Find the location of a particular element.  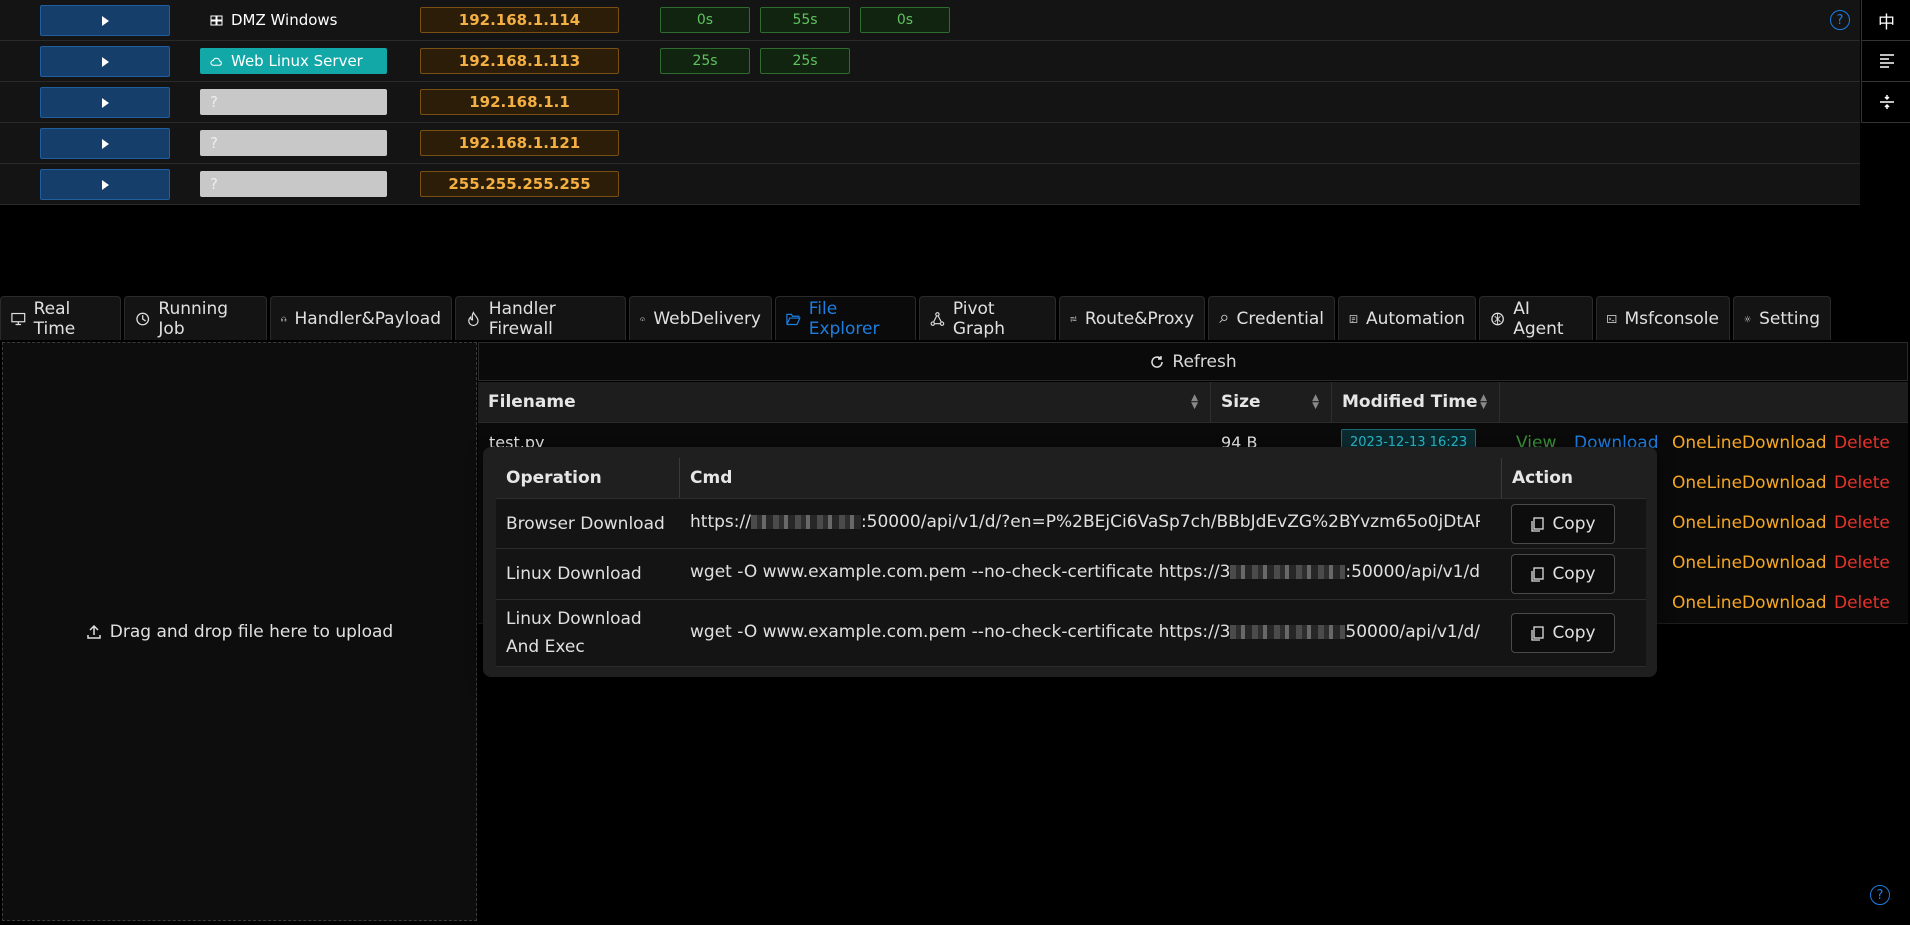

column-filename: Filename ▲ ▼ is located at coordinates (844, 402).